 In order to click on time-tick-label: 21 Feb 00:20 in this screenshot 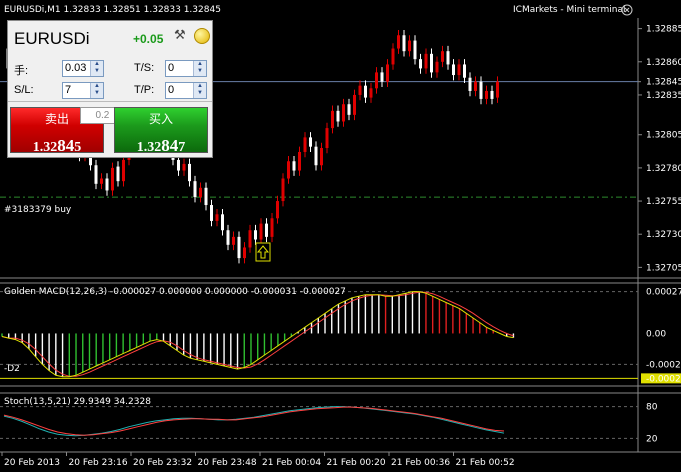, I will do `click(356, 463)`.